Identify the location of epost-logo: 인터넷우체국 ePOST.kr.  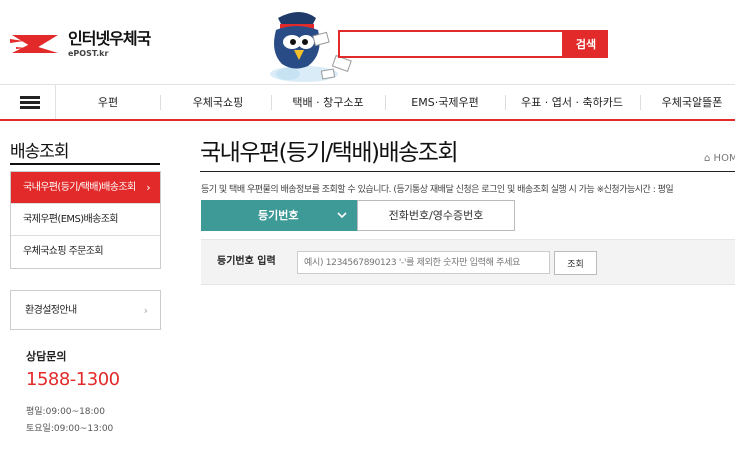
(85, 44).